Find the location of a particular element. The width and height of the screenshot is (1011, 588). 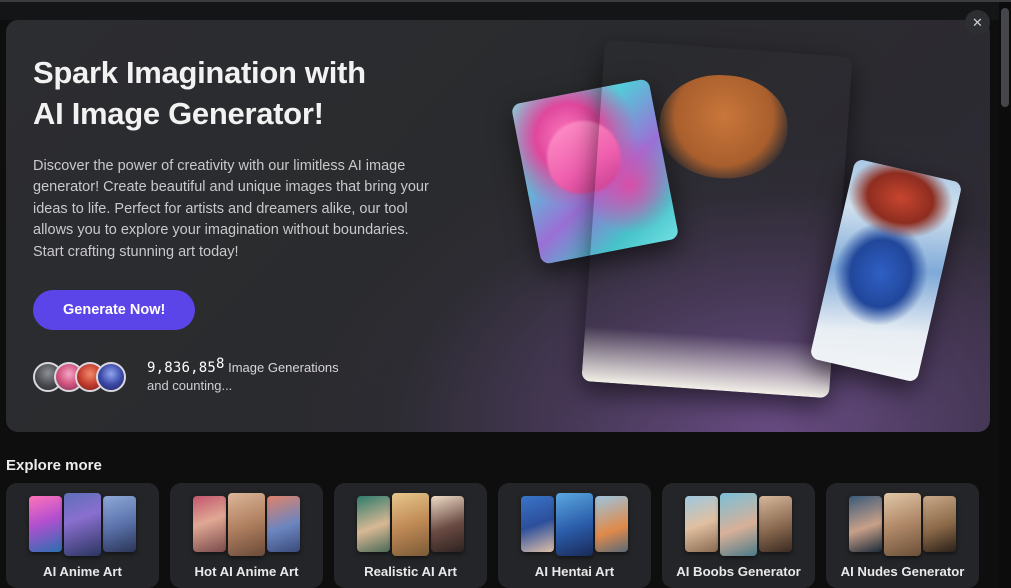

card-label: AI Nudes Generator is located at coordinates (902, 571).